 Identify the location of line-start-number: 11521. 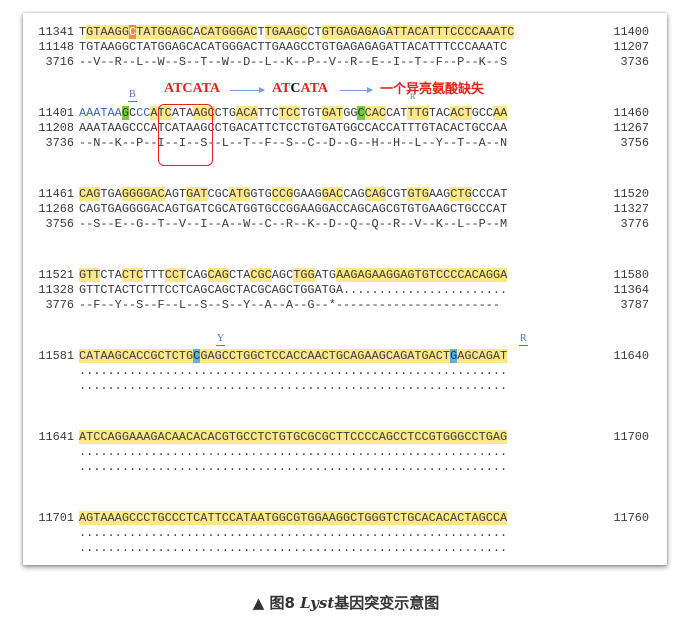
(56, 275).